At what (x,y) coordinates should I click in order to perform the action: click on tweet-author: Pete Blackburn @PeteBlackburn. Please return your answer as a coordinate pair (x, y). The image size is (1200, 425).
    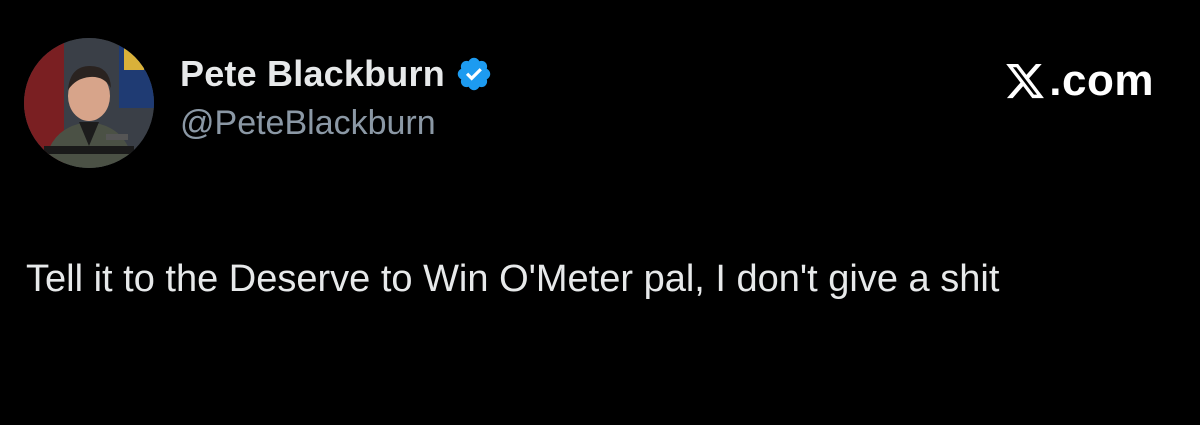
    Looking at the image, I should click on (336, 97).